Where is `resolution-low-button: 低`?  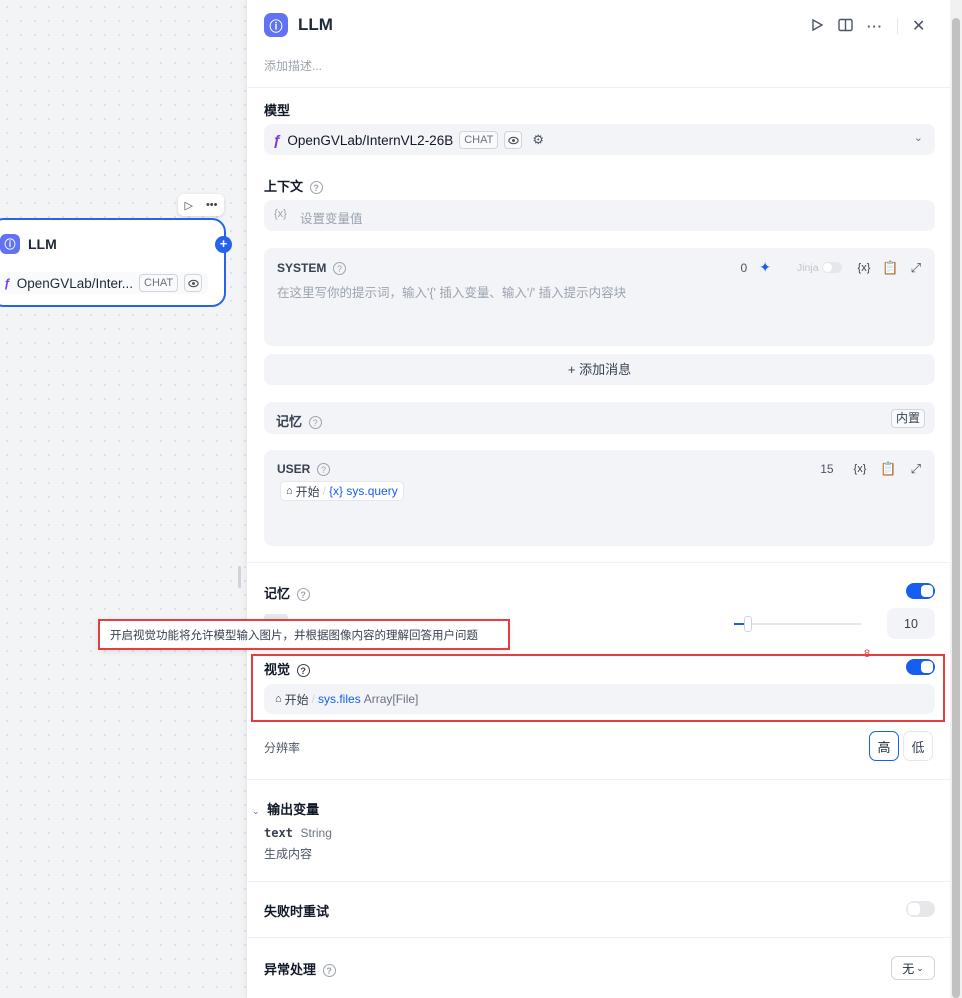
resolution-low-button: 低 is located at coordinates (918, 746).